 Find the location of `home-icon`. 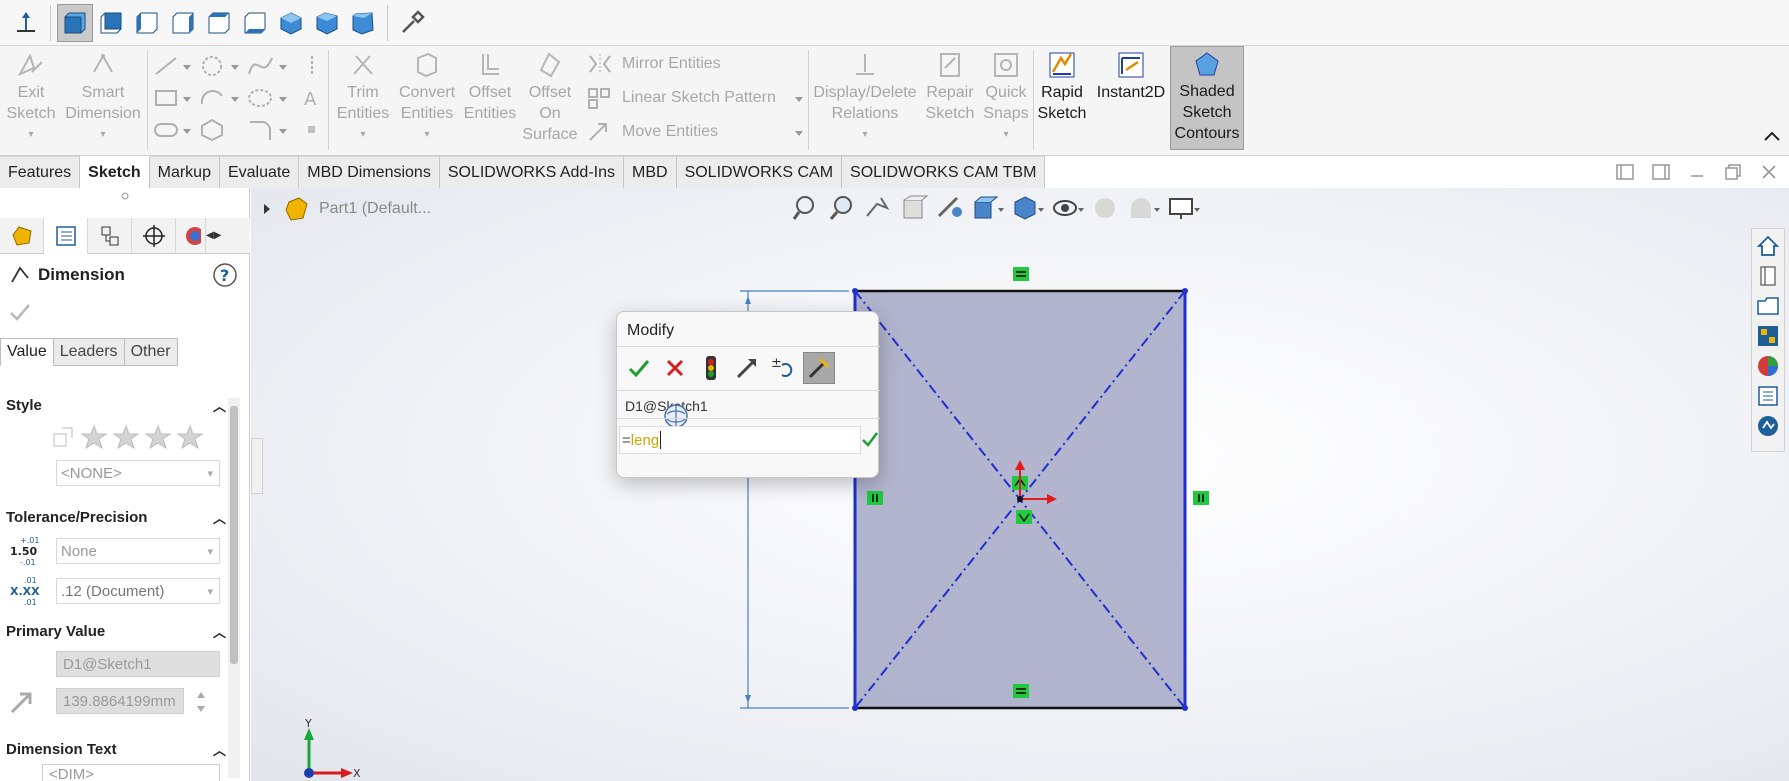

home-icon is located at coordinates (1768, 246).